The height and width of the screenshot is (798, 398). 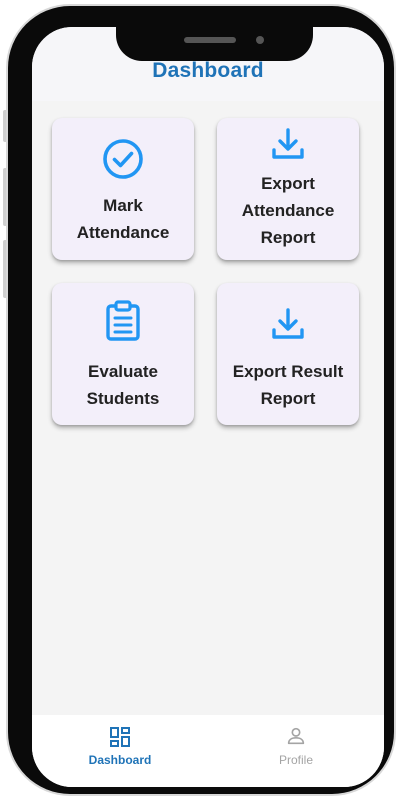 I want to click on phone-notch, so click(x=214, y=44).